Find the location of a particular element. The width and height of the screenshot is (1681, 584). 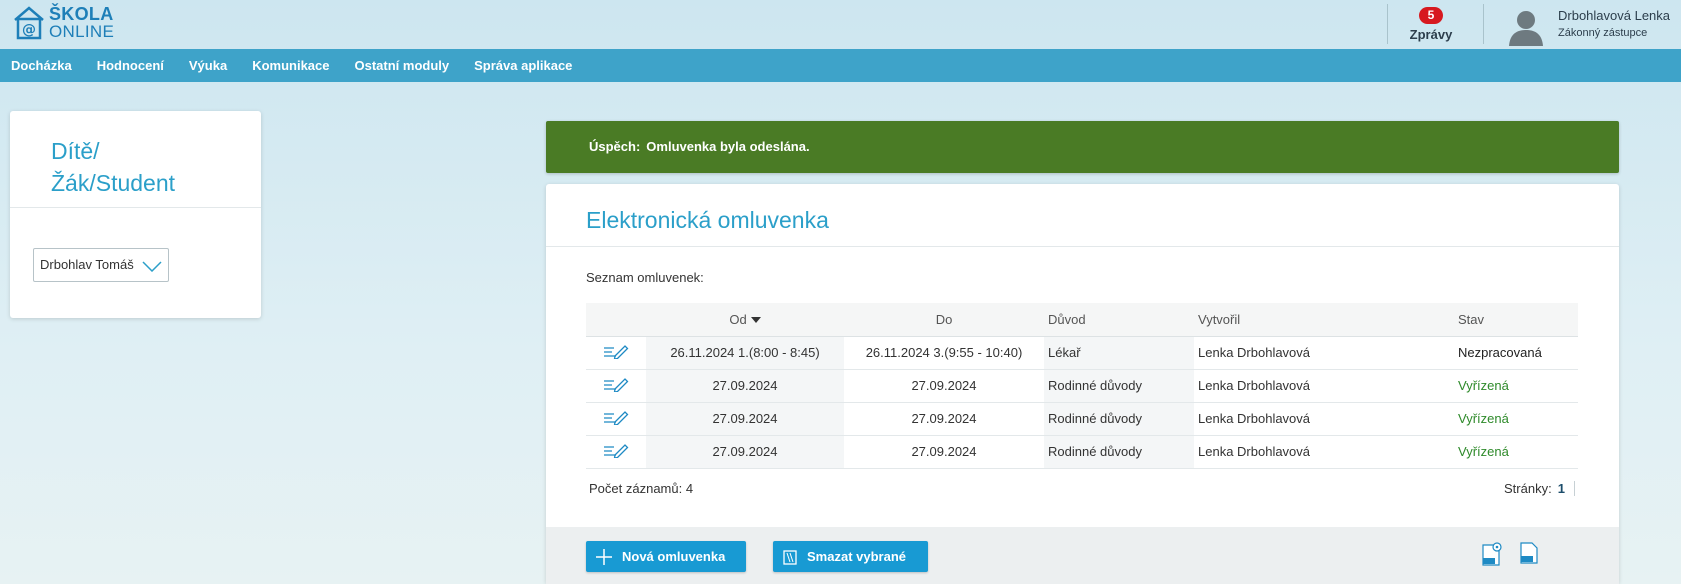

child-select: Drbohlav Tomáš is located at coordinates (101, 265).